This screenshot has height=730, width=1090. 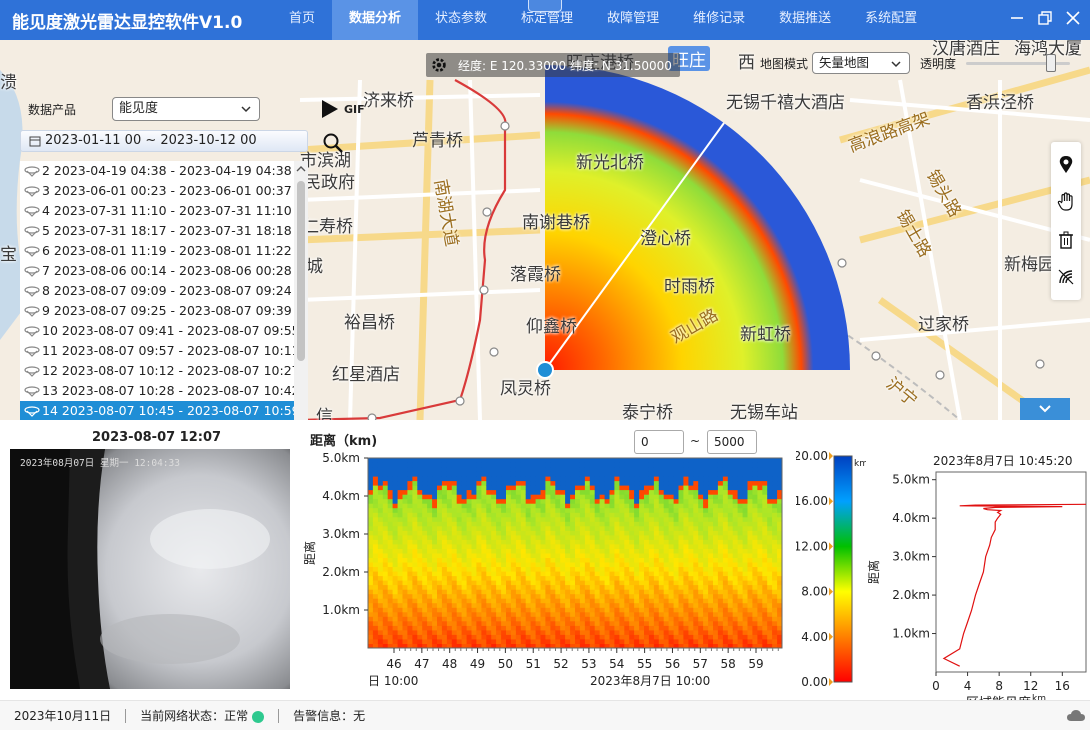 What do you see at coordinates (164, 291) in the screenshot?
I see `record-list-item: 8 2023-08-07 09:09 - 2023-08-07 09:24` at bounding box center [164, 291].